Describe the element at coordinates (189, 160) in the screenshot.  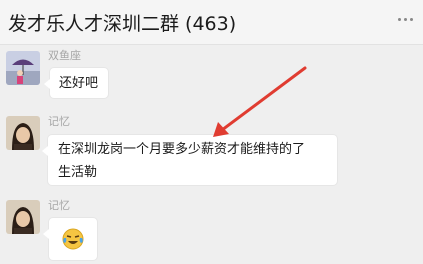
I see `message-bubble: 在深圳龙岗一个月要多少薪资才能维持的了 生活勒` at that location.